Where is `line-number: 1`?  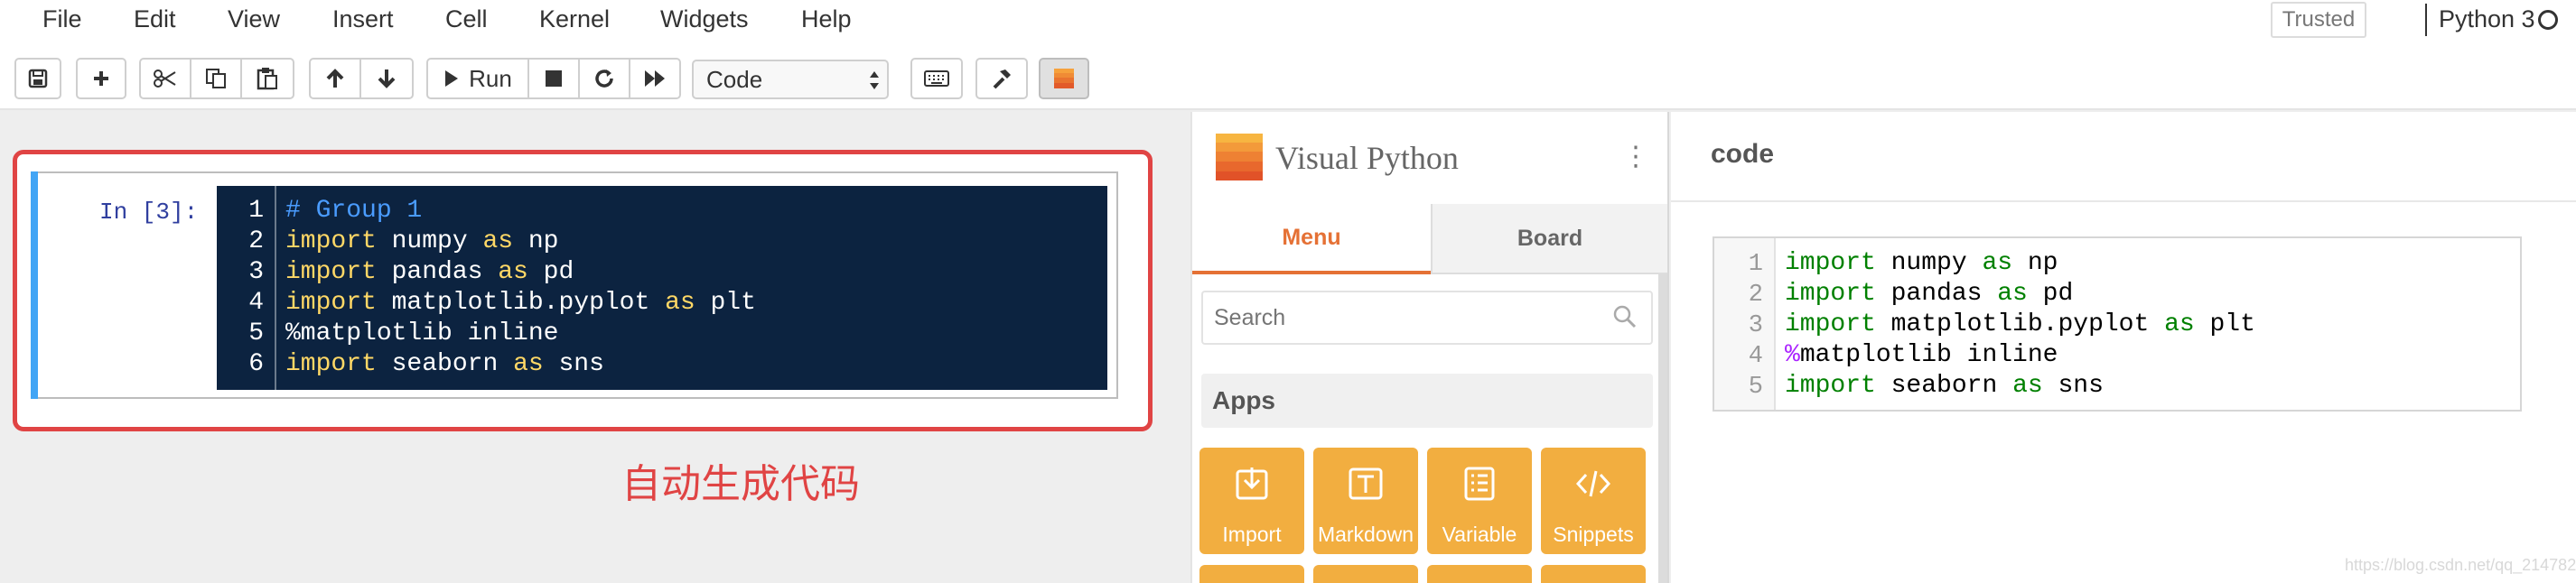
line-number: 1 is located at coordinates (1755, 264).